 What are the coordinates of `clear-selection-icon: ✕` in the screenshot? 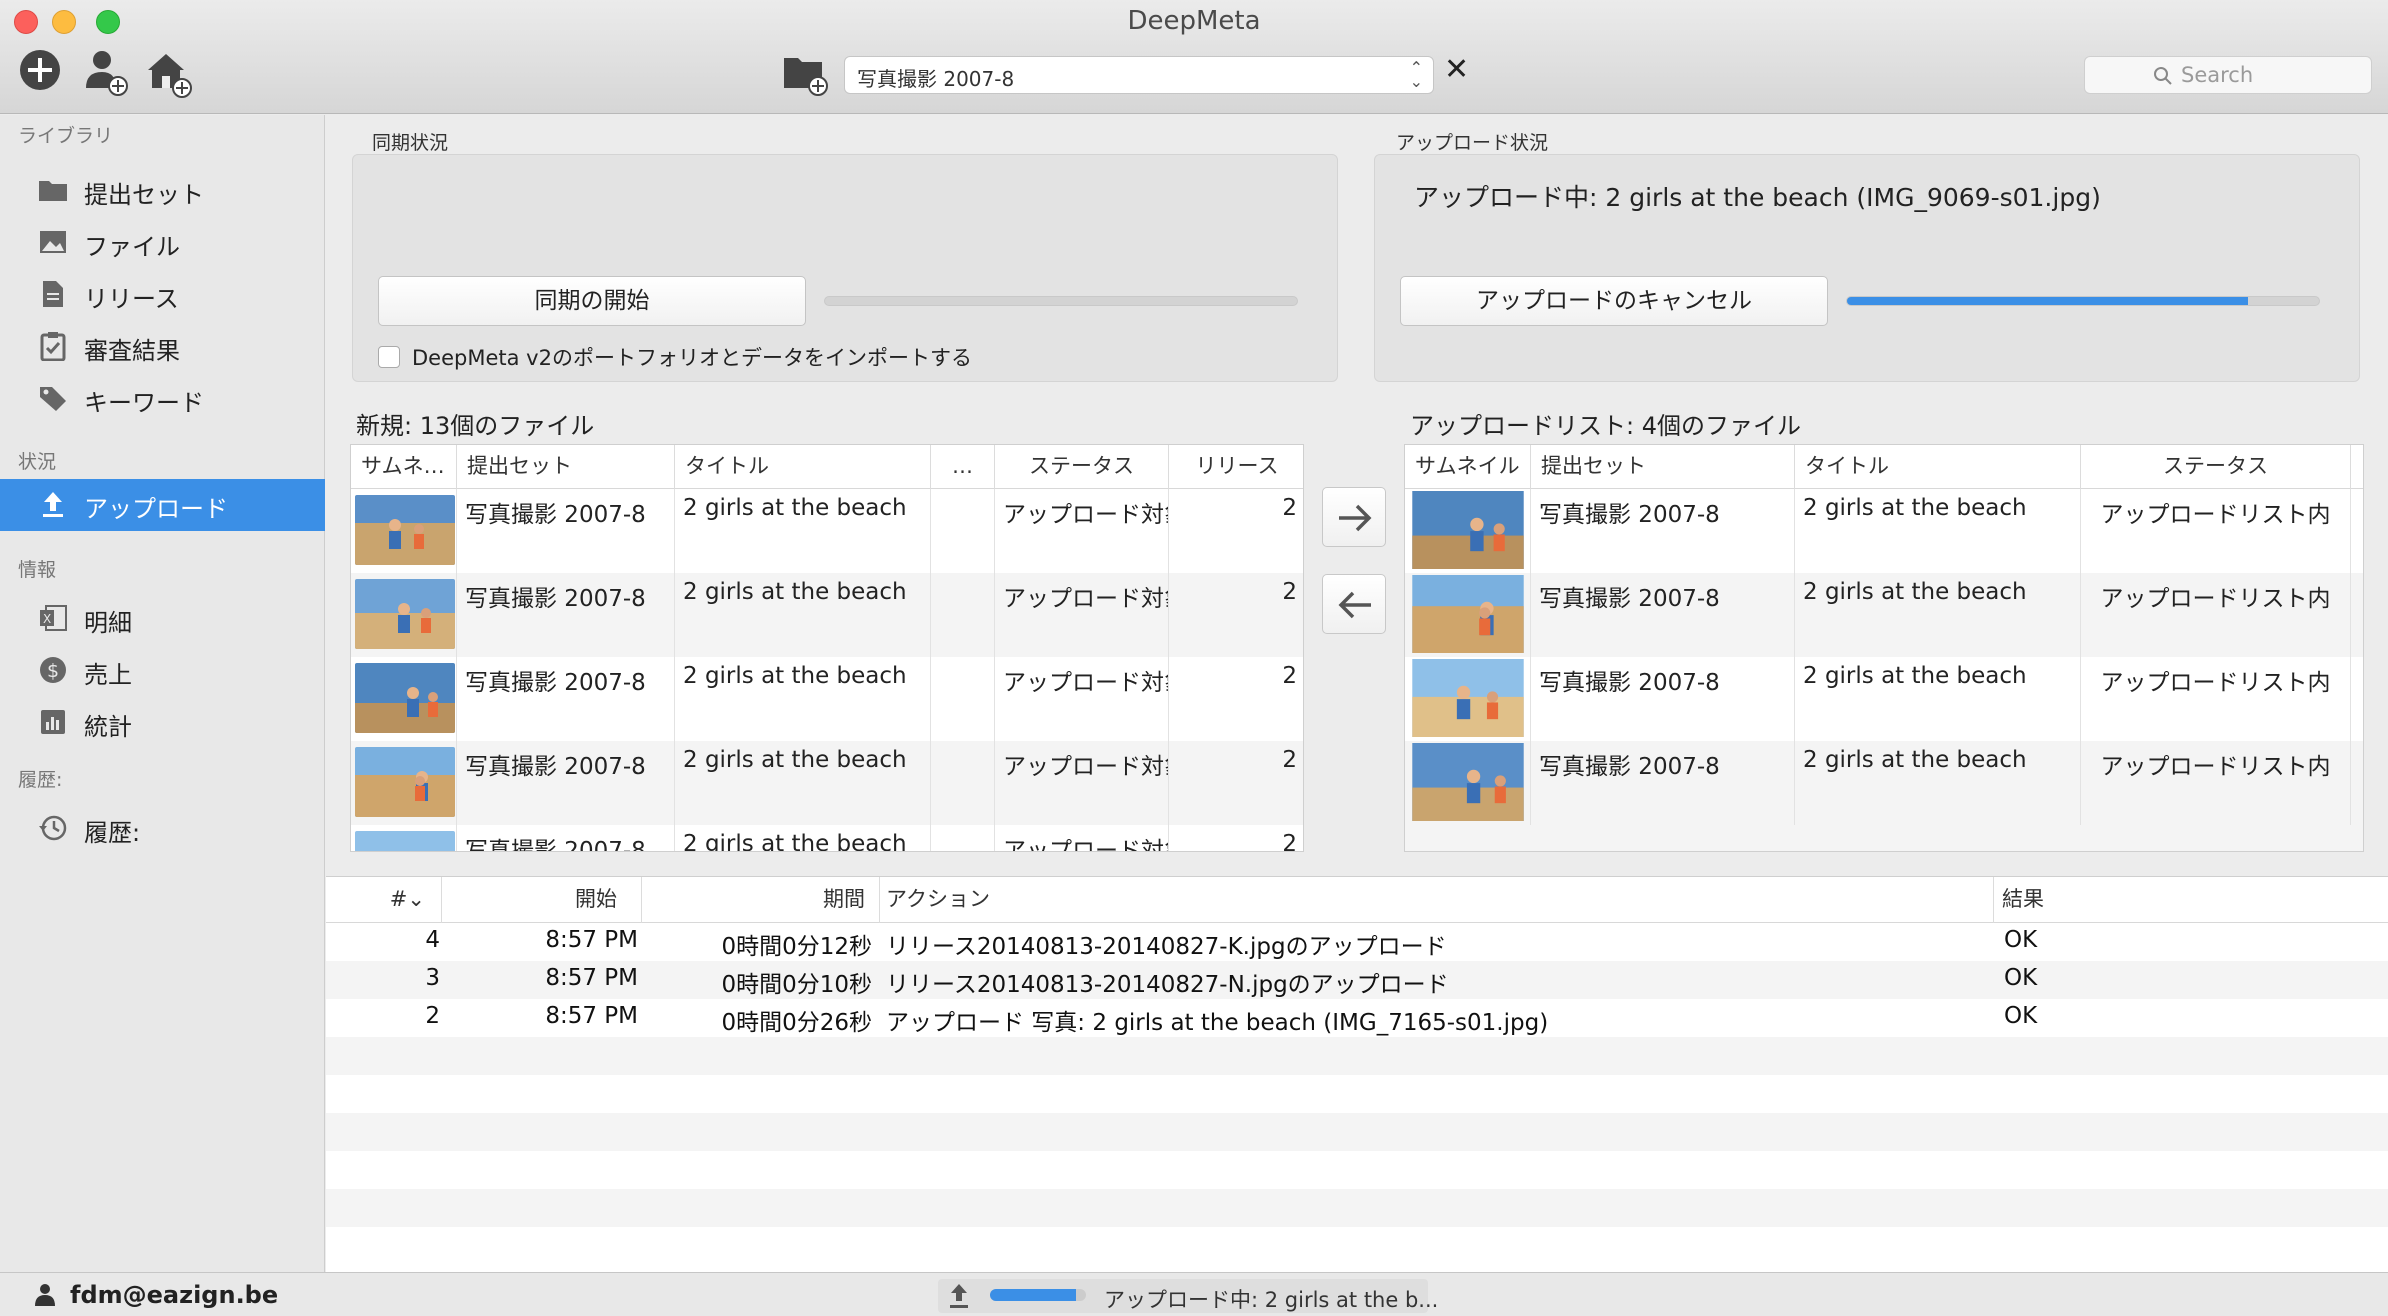 It's located at (1456, 69).